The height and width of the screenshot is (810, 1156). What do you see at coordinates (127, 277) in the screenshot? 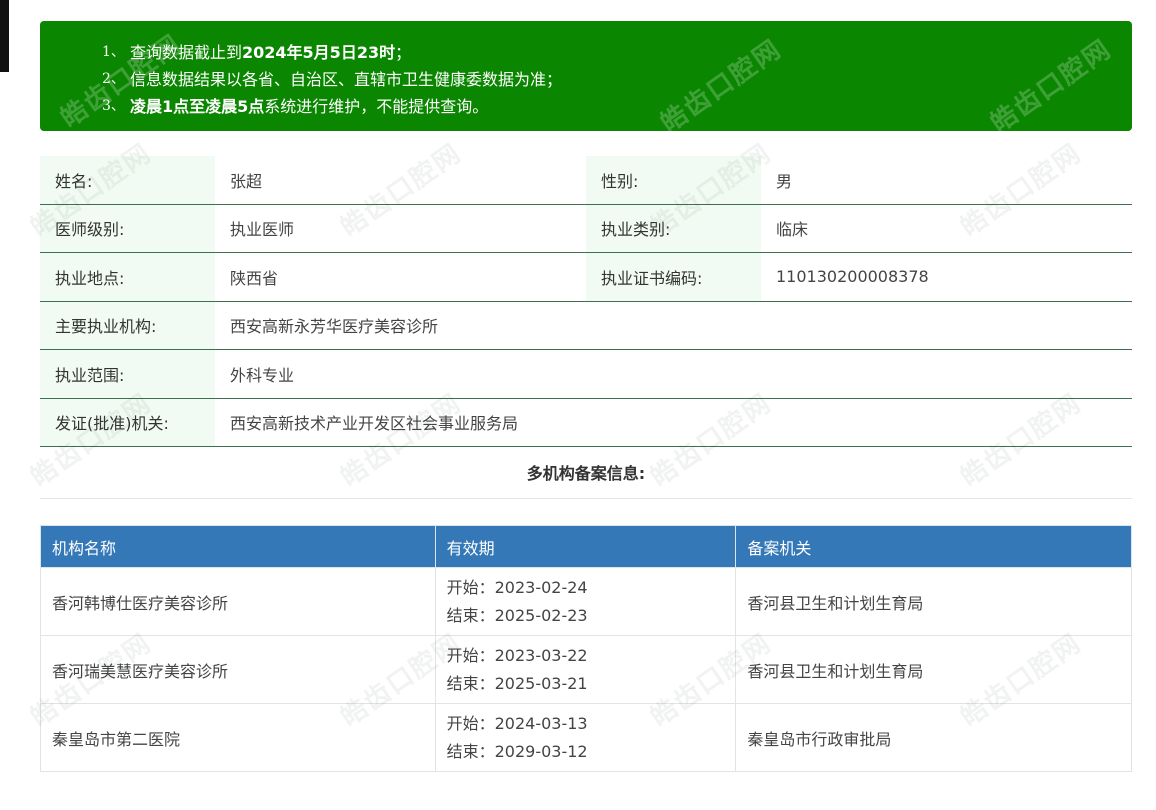
I see `location-label: 执业地点:` at bounding box center [127, 277].